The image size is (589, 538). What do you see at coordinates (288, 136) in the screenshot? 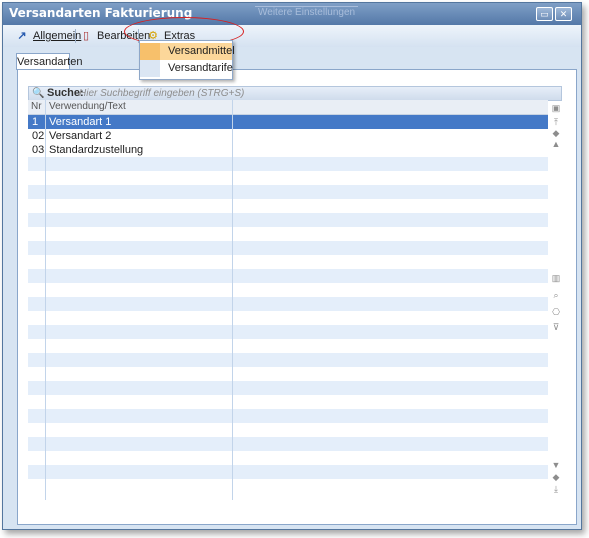
I see `table-row: 02 Versandart 2` at bounding box center [288, 136].